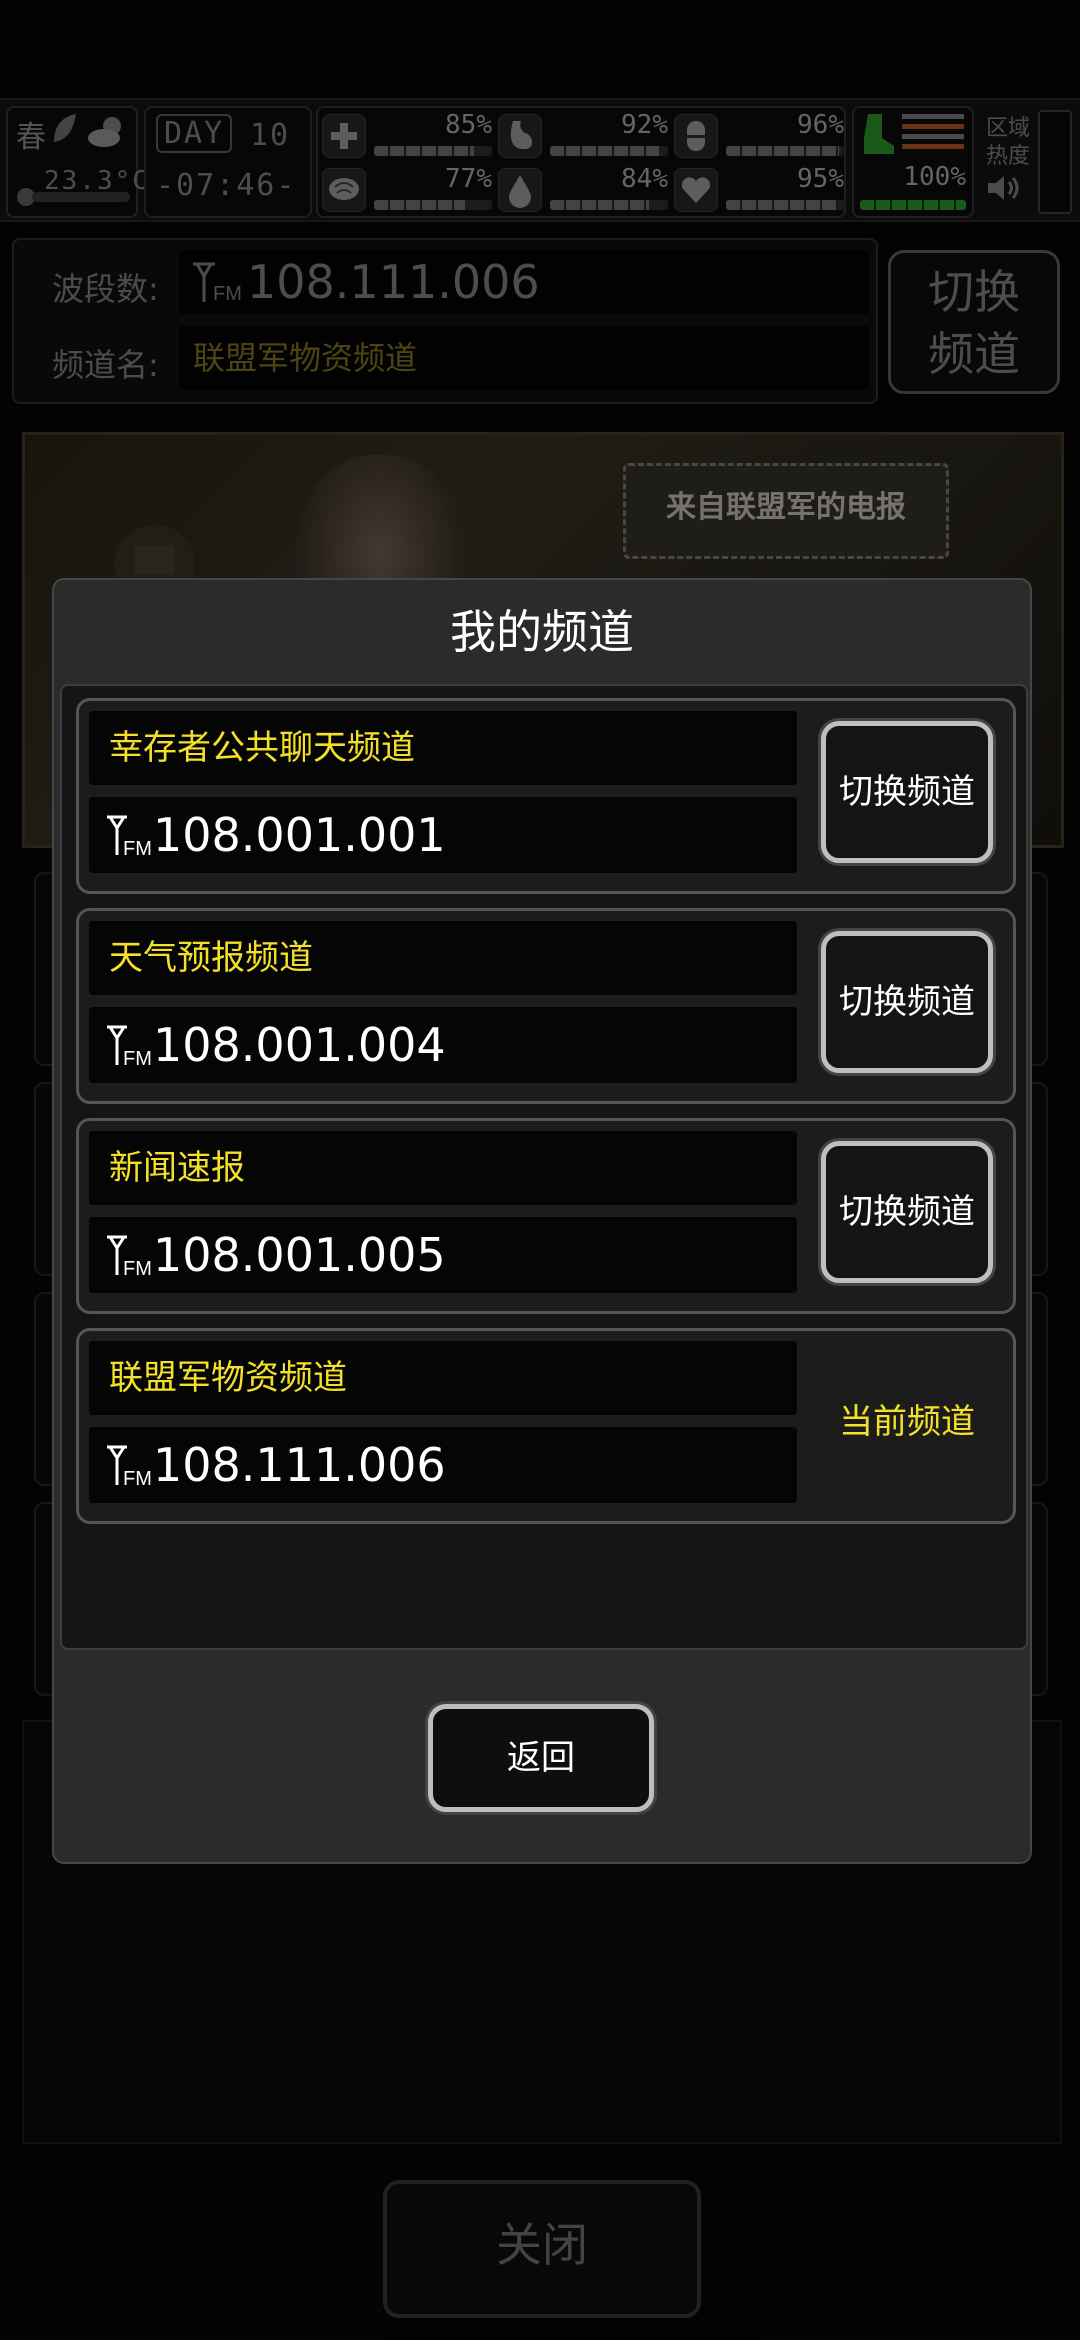  I want to click on channel-name-box: 联盟军物资频道, so click(443, 1378).